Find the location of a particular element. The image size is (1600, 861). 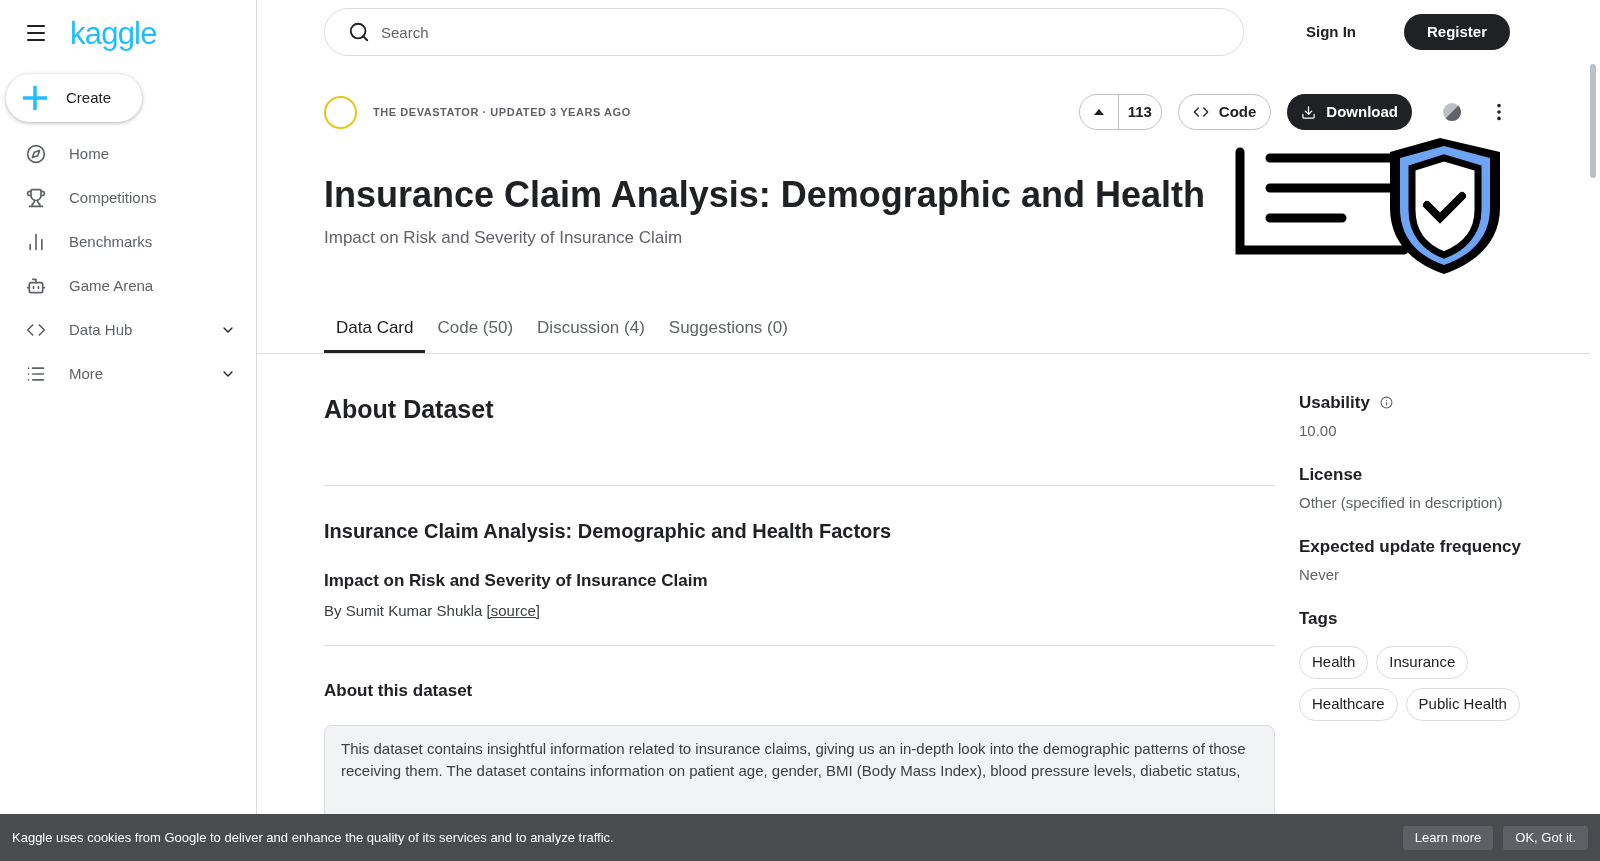

sidebar-label: More is located at coordinates (87, 373).